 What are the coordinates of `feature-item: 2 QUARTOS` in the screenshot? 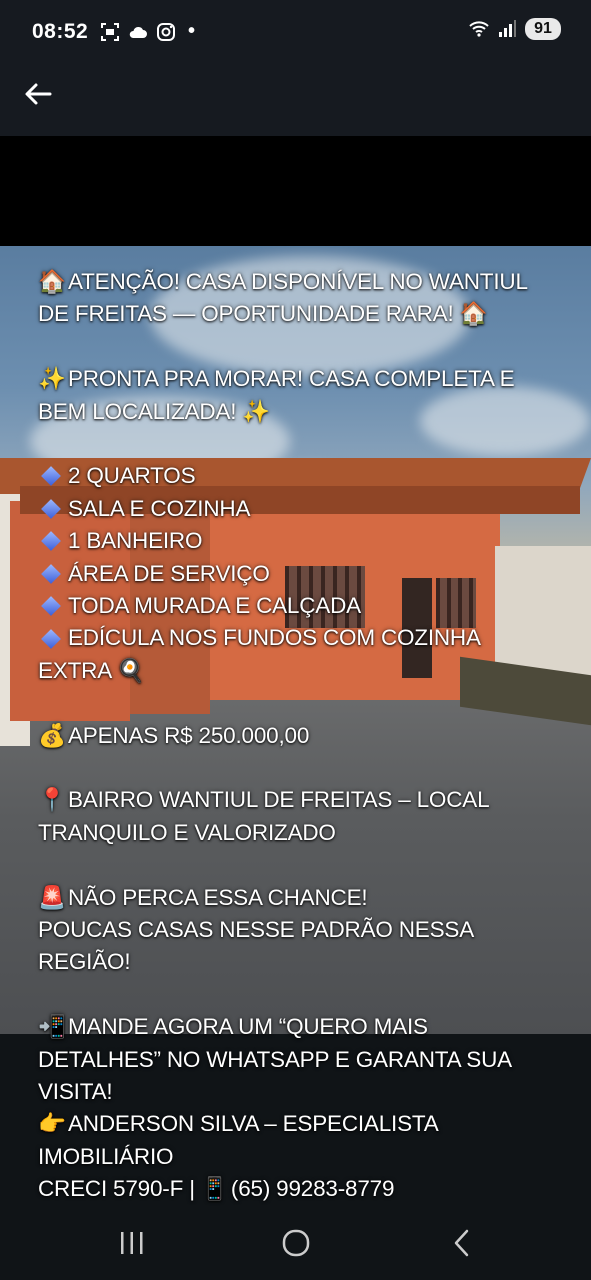 It's located at (298, 476).